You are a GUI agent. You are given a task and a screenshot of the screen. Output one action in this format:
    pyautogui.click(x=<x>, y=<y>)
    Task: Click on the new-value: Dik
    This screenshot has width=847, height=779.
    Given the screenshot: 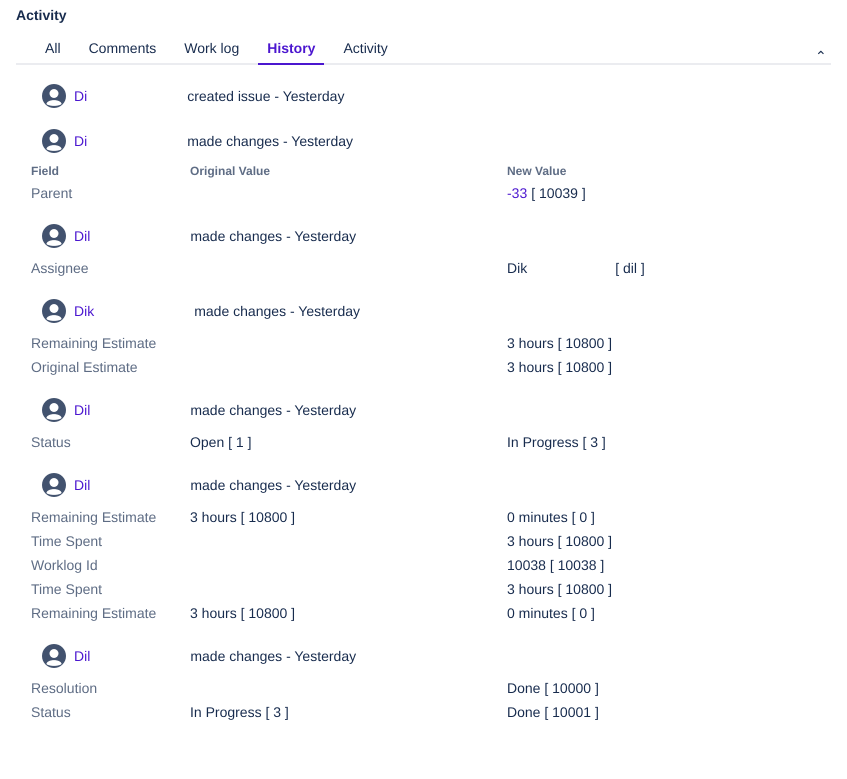 What is the action you would take?
    pyautogui.click(x=517, y=268)
    